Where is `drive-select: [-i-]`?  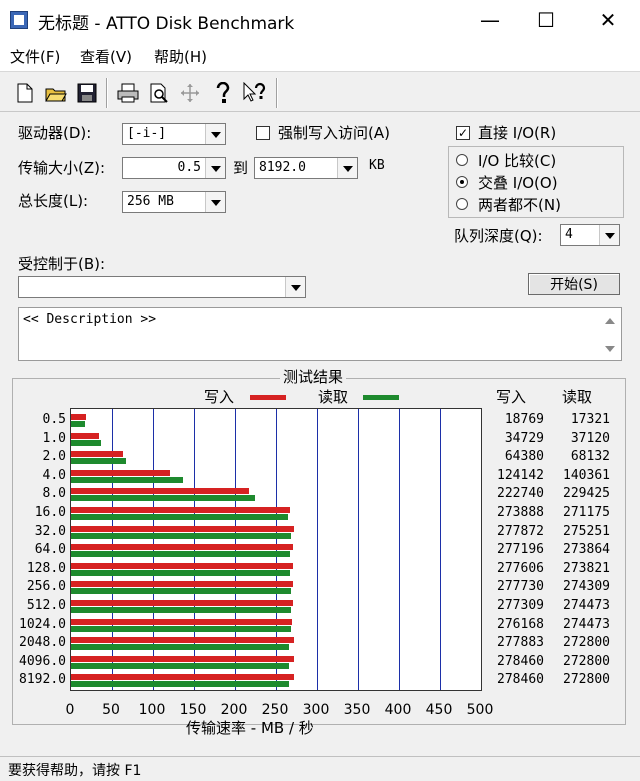
drive-select: [-i-] is located at coordinates (174, 134).